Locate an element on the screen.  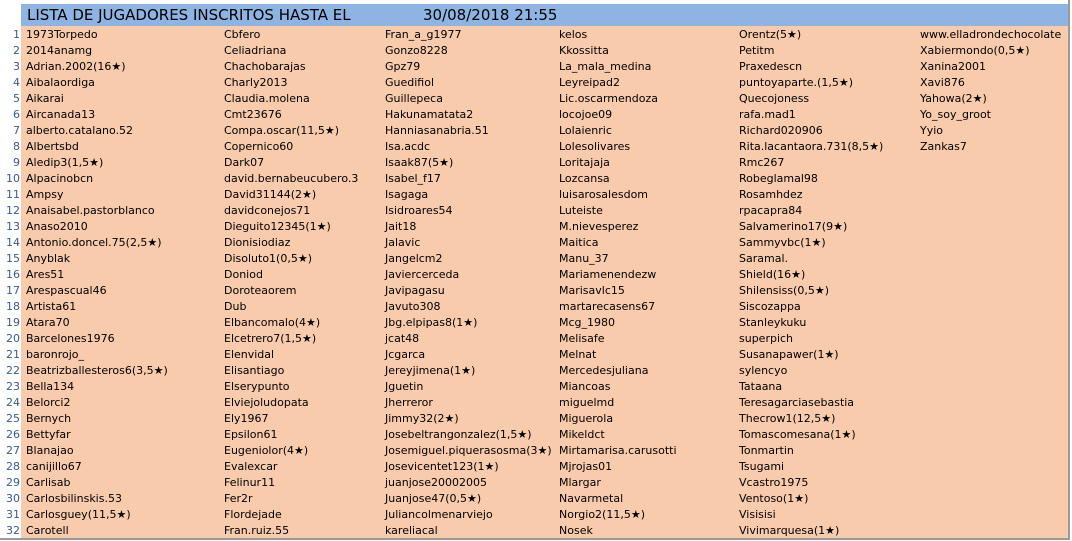
player-cell: La_mala_medina is located at coordinates (605, 67).